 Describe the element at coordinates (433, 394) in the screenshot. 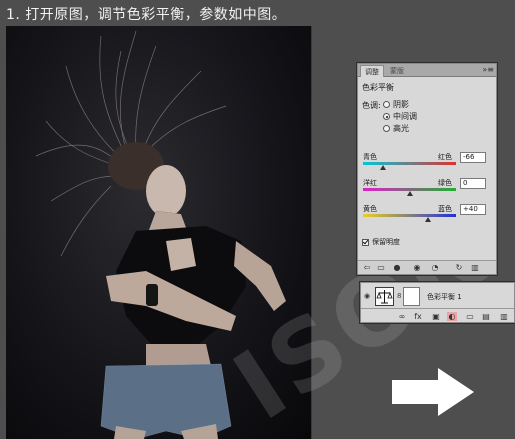

I see `right-arrow-icon` at that location.